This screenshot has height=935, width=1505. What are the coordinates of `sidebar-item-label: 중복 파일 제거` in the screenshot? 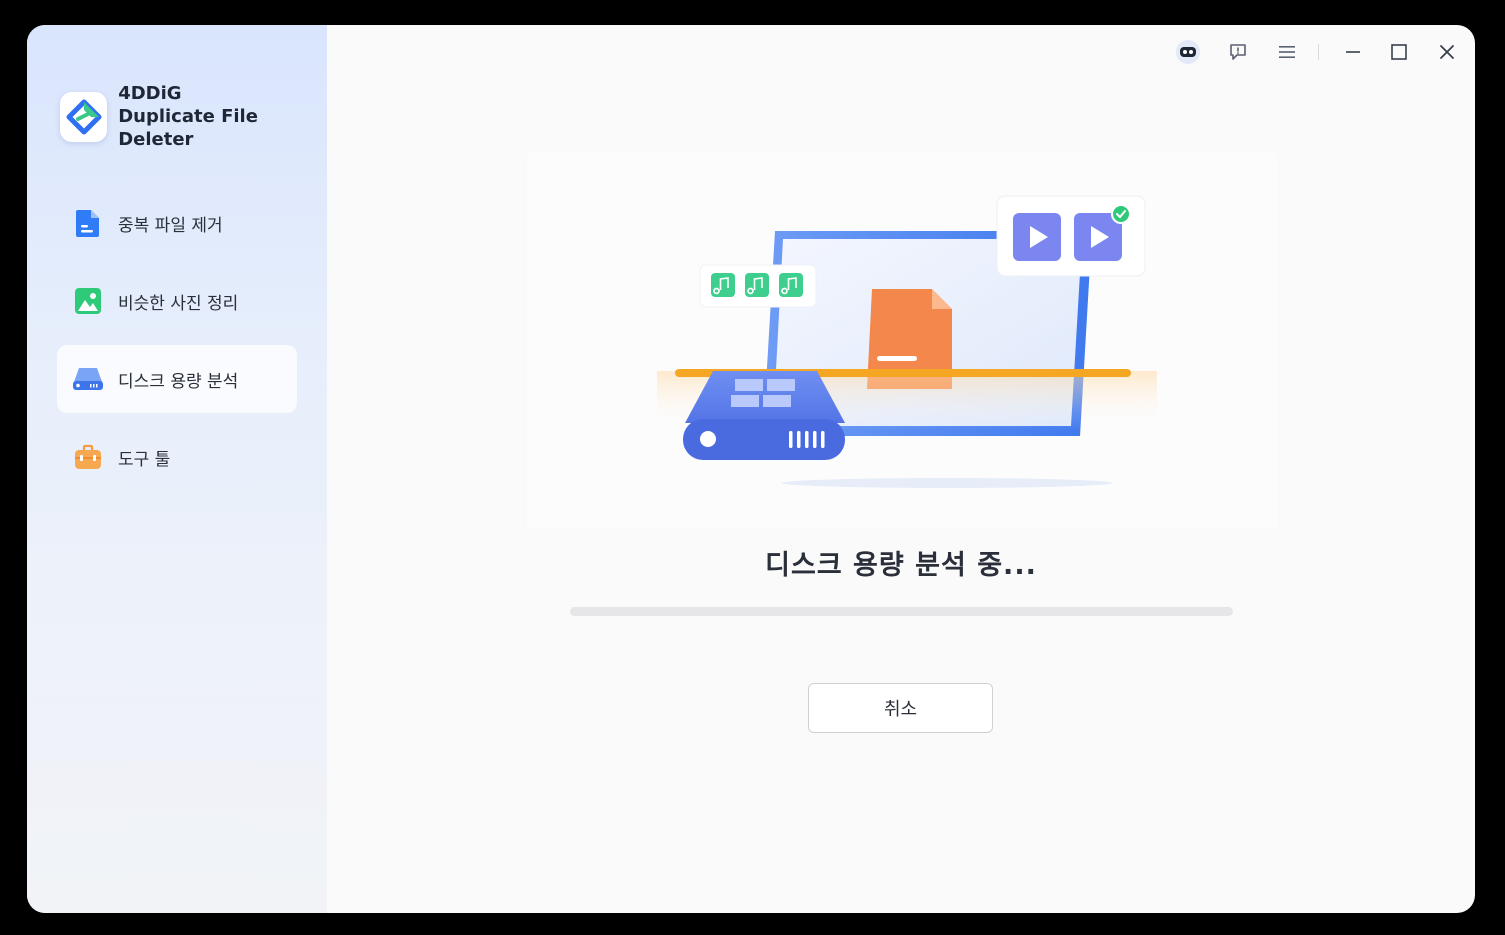 It's located at (170, 225).